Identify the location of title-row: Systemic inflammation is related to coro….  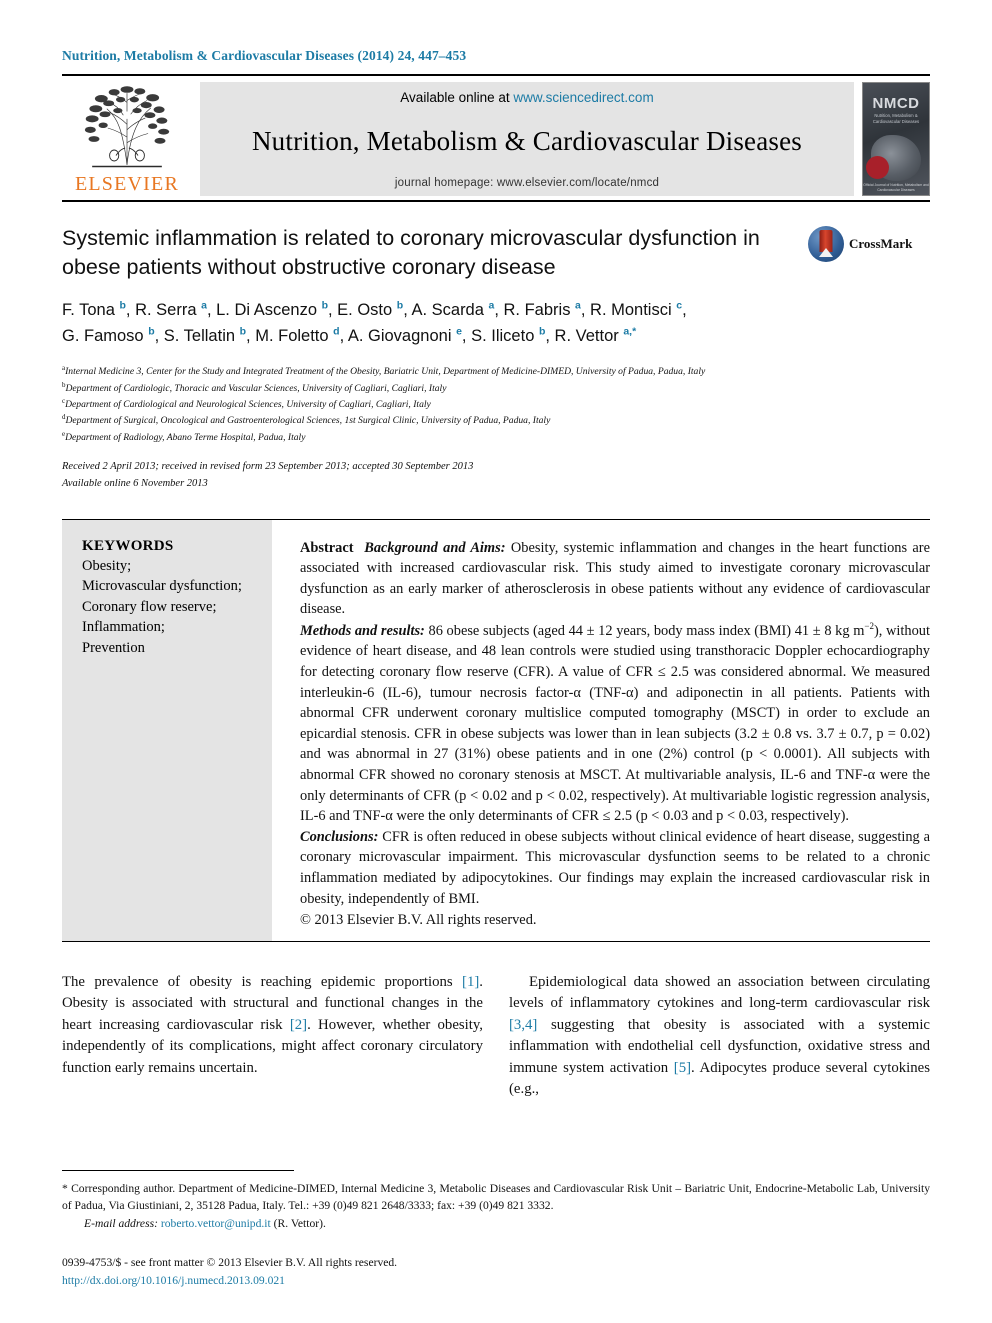
(496, 252).